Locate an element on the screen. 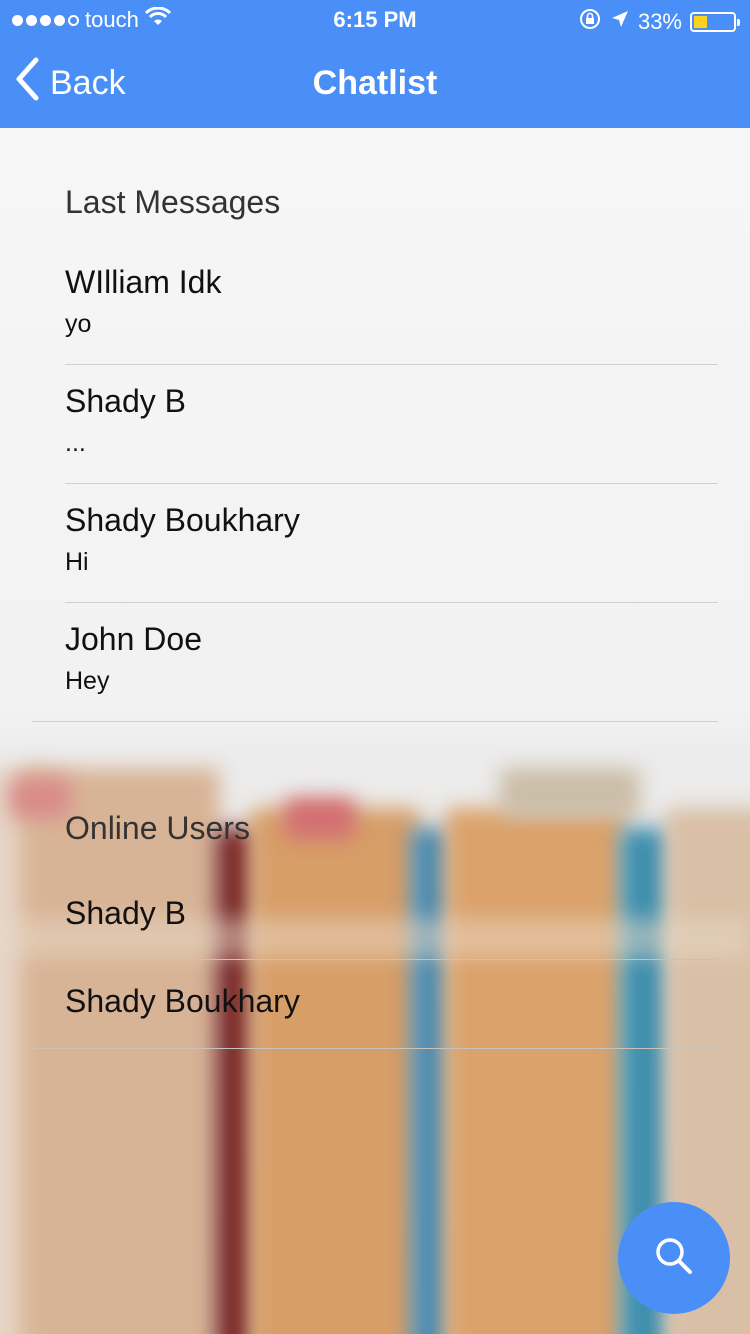  status-bar: touch 6:15 PM 33% is located at coordinates (375, 20).